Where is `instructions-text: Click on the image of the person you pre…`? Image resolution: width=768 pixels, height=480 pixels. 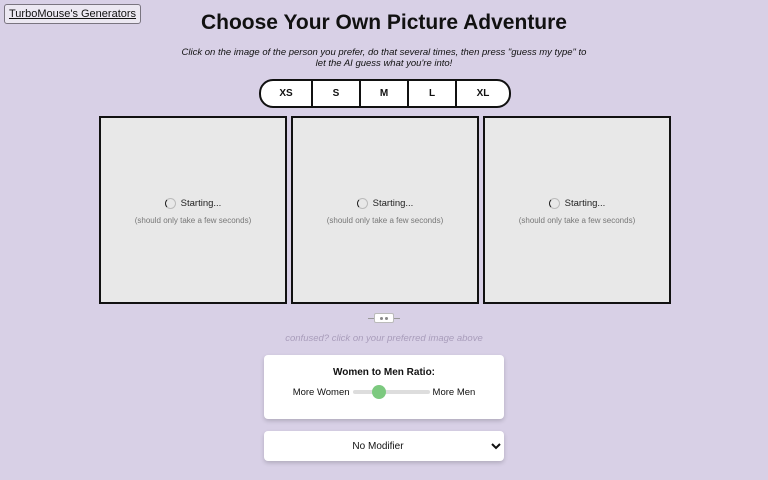 instructions-text: Click on the image of the person you pre… is located at coordinates (384, 58).